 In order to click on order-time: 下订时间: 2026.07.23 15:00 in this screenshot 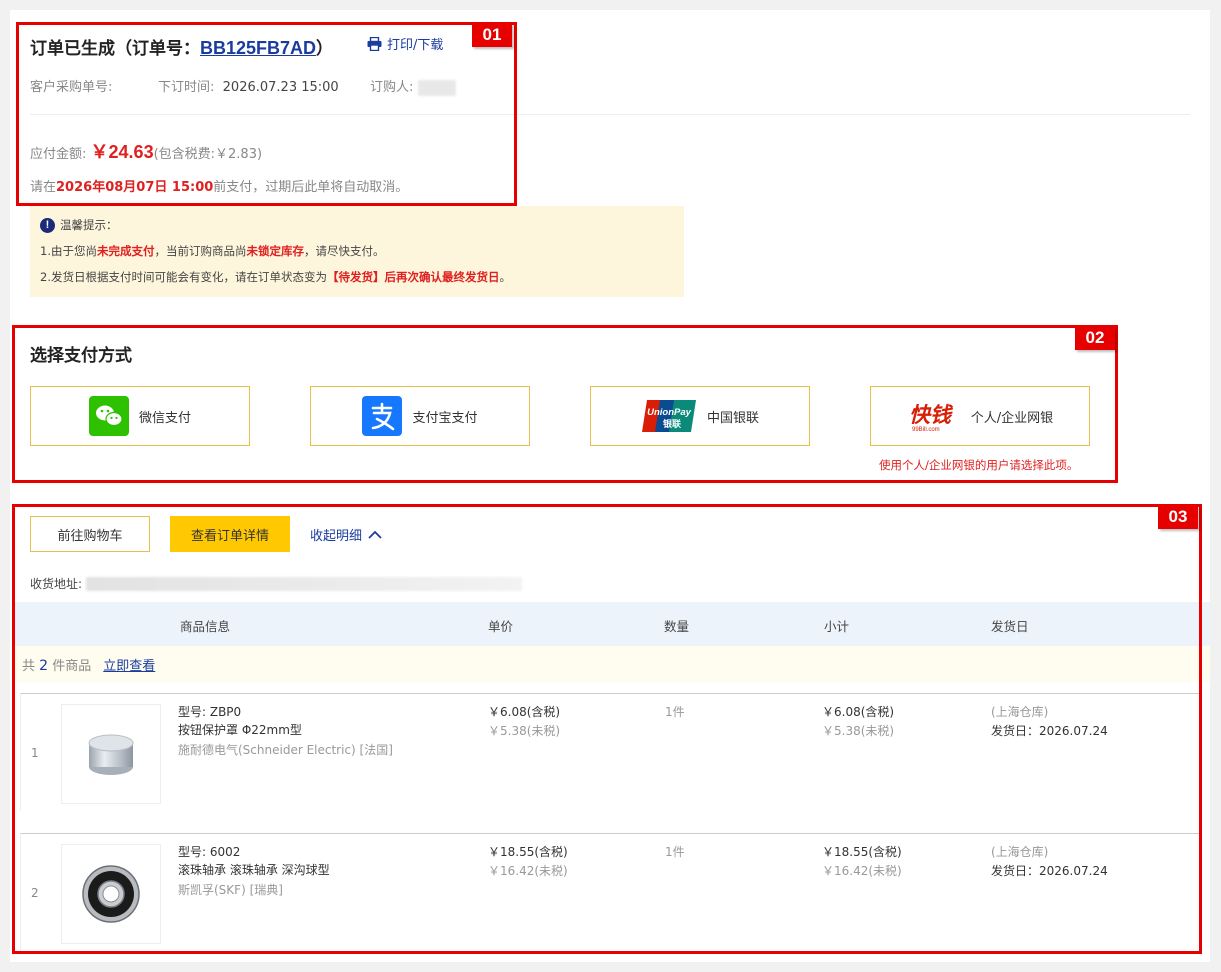, I will do `click(248, 87)`.